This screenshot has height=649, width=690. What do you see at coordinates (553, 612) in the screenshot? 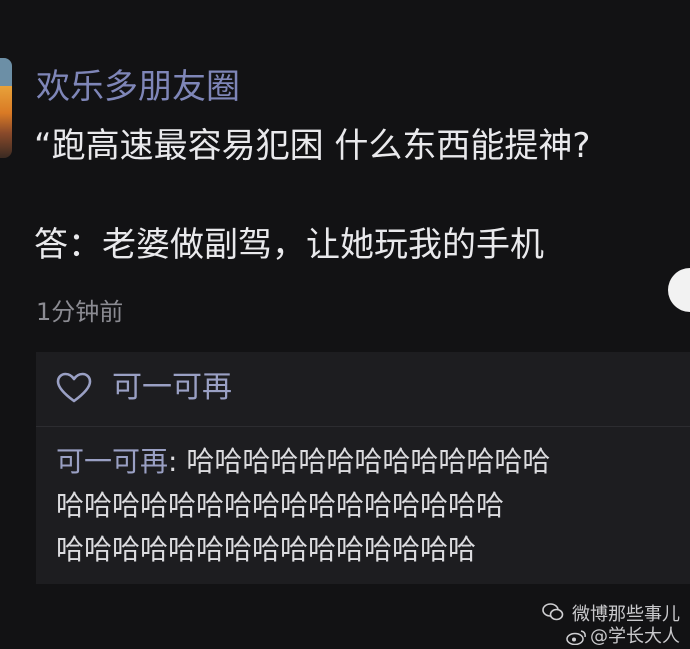
I see `wechat-icon` at bounding box center [553, 612].